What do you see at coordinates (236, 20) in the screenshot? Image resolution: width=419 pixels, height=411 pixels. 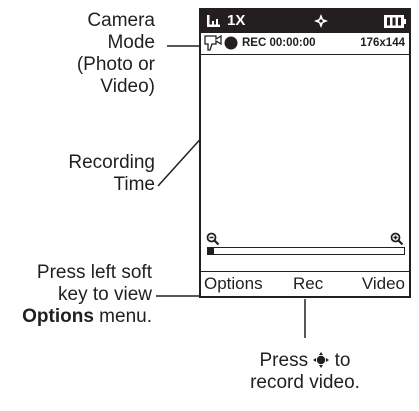 I see `network-type: 1X` at bounding box center [236, 20].